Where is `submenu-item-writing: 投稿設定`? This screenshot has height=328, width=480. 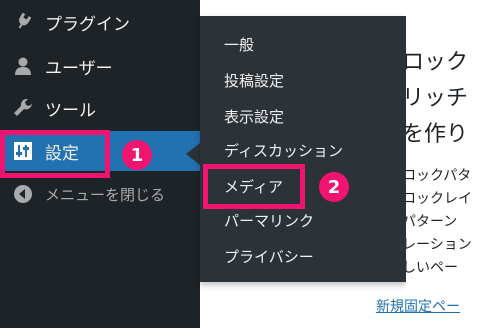 submenu-item-writing: 投稿設定 is located at coordinates (254, 80).